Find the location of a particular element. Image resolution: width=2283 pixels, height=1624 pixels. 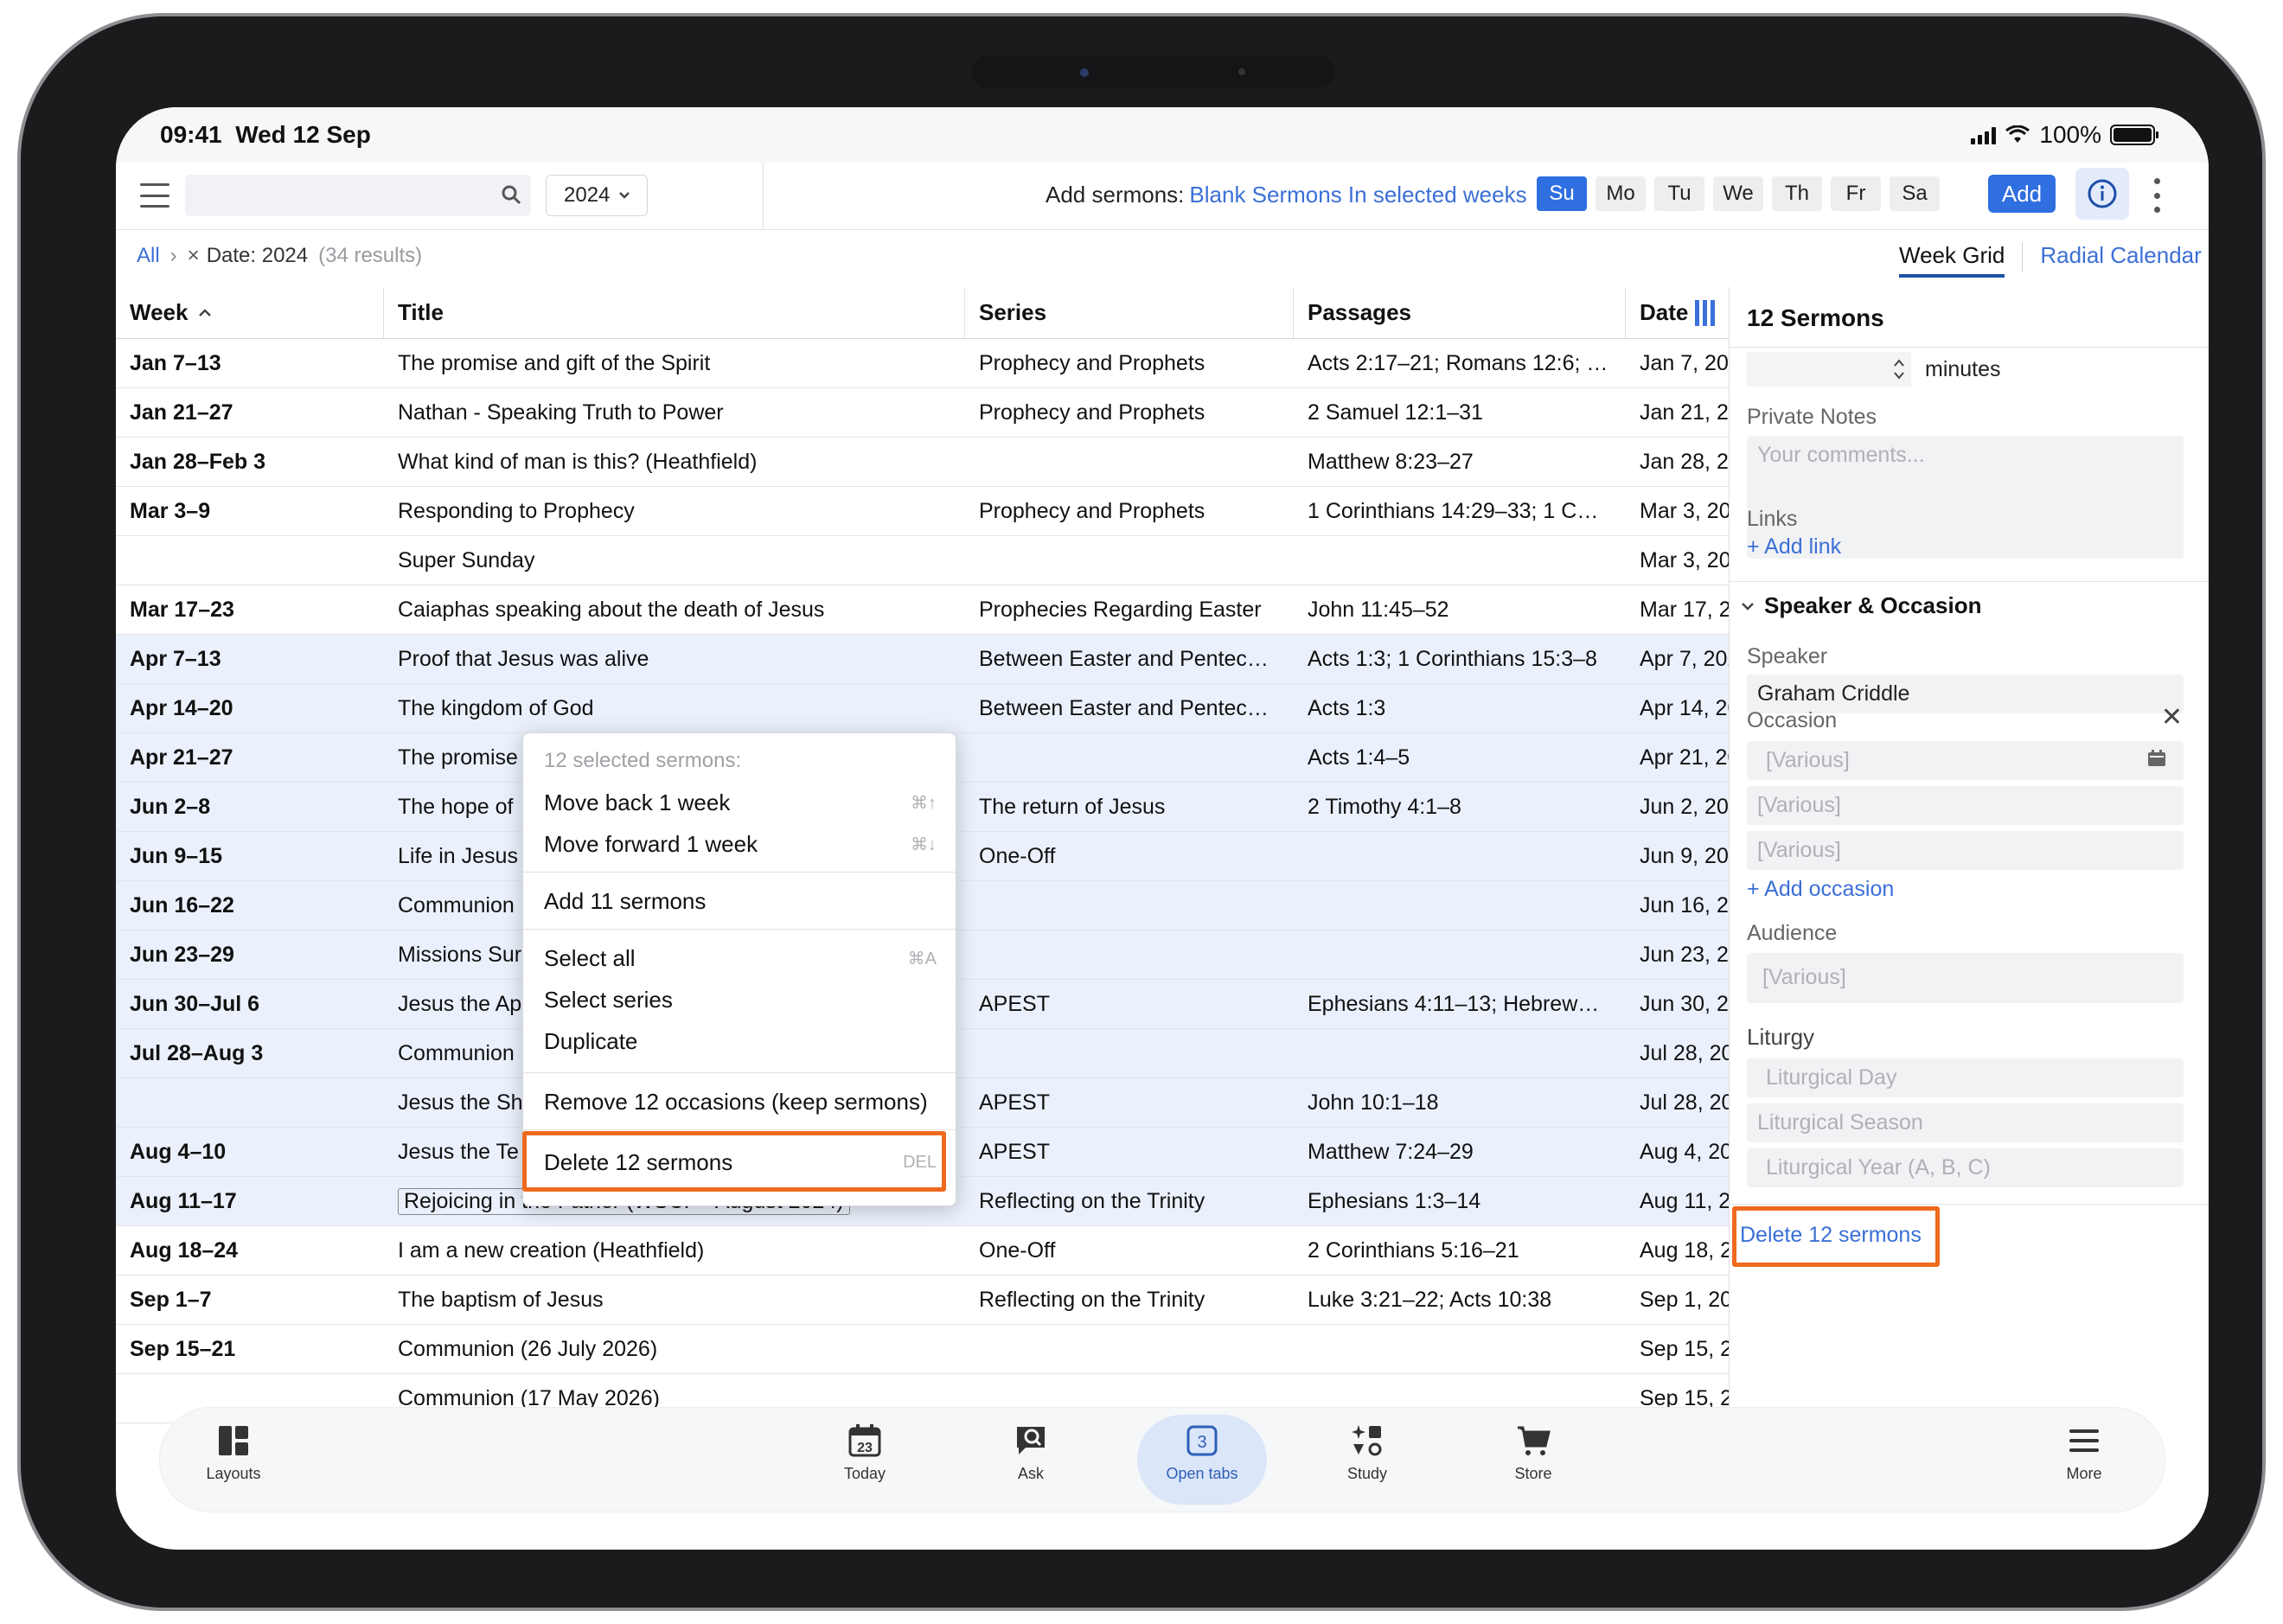

header-week: Week is located at coordinates (250, 312).